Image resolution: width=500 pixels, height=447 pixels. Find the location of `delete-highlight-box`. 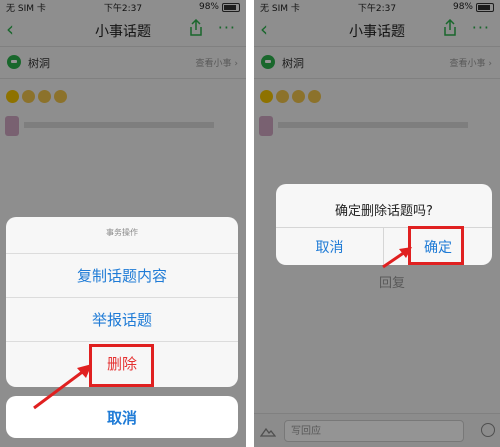

delete-highlight-box is located at coordinates (121, 365).